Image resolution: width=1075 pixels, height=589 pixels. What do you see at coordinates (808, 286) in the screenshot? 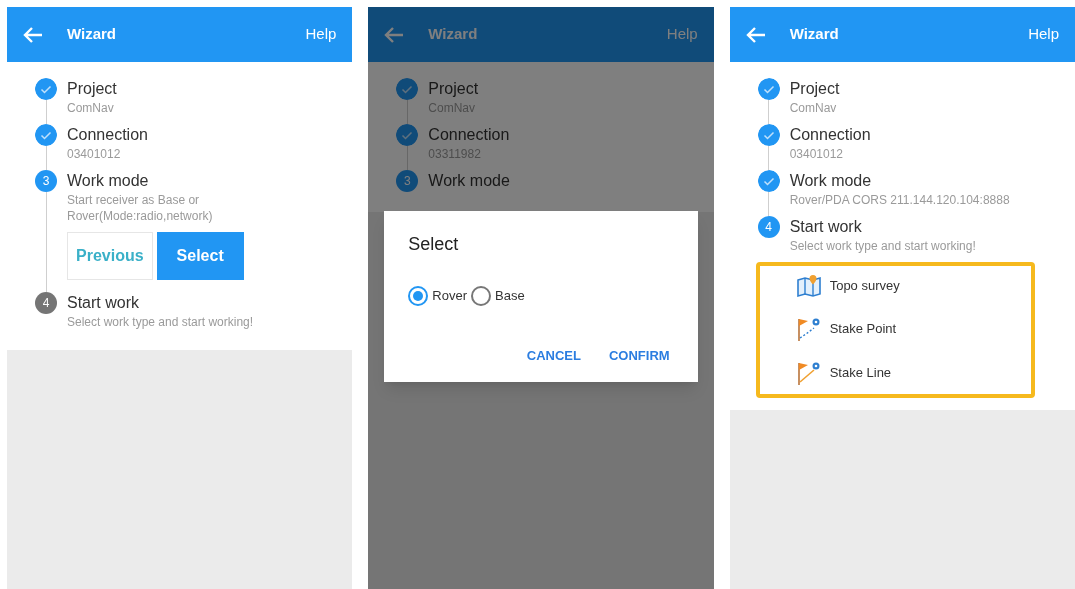
I see `map-pin-icon` at bounding box center [808, 286].